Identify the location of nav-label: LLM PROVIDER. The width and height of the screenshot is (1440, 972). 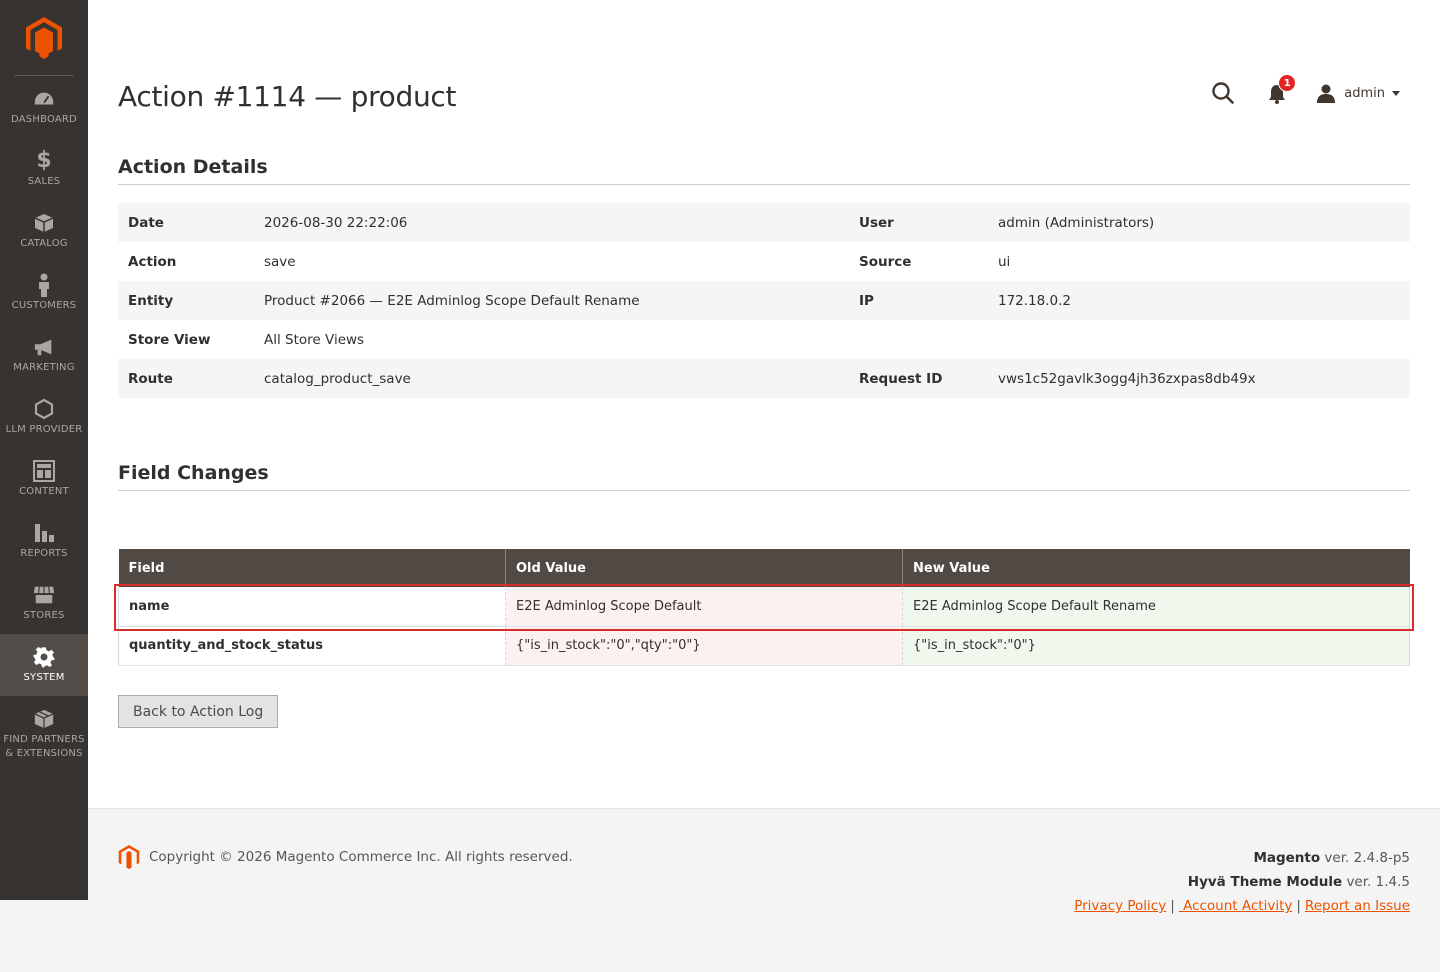
(44, 429).